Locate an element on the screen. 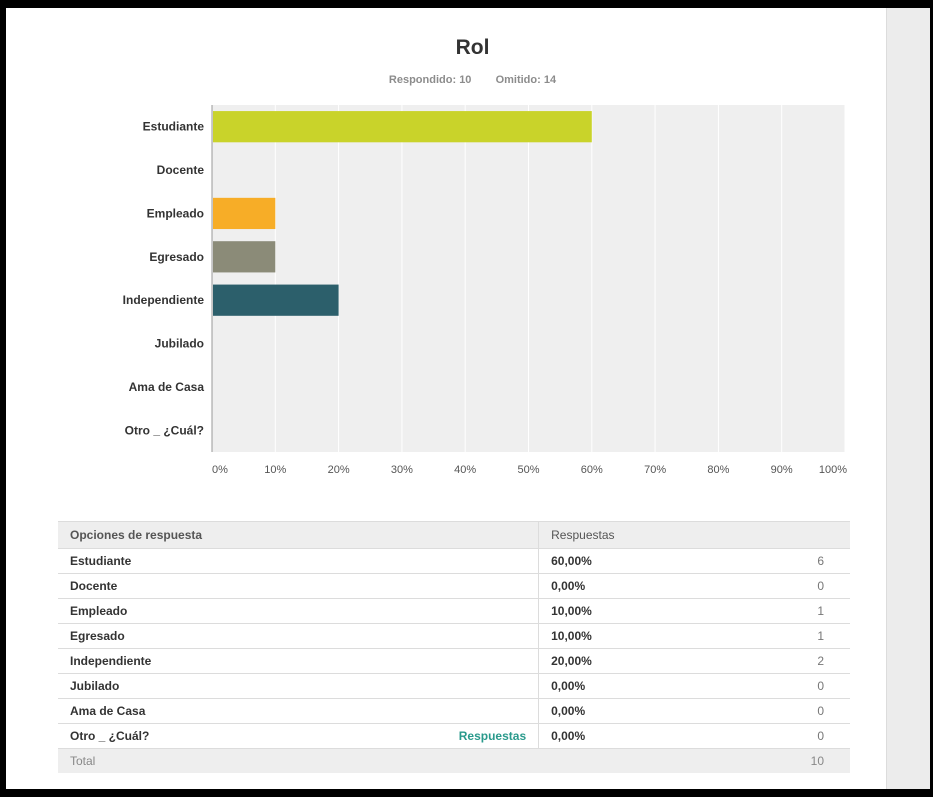 This screenshot has width=933, height=797. y-category-label: Ama de Casa is located at coordinates (167, 387).